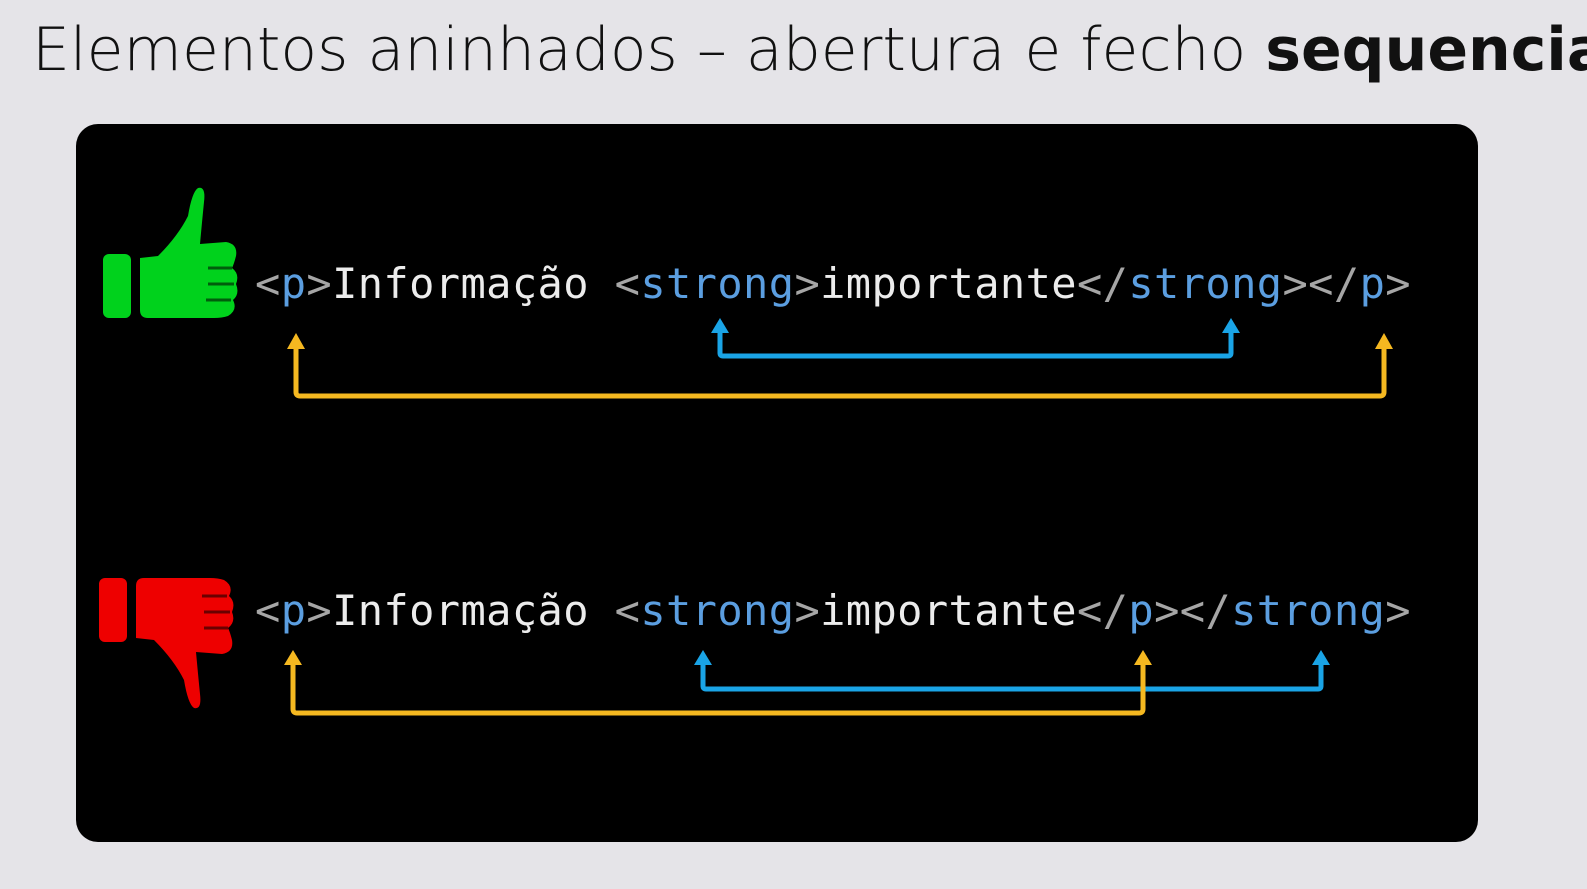 Image resolution: width=1587 pixels, height=889 pixels. I want to click on correct-strong-open-arrow, so click(720, 325).